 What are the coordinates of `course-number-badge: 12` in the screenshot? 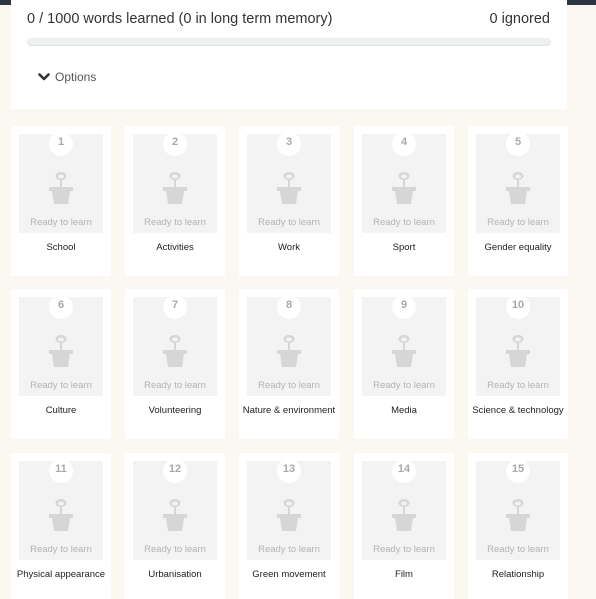 It's located at (175, 471).